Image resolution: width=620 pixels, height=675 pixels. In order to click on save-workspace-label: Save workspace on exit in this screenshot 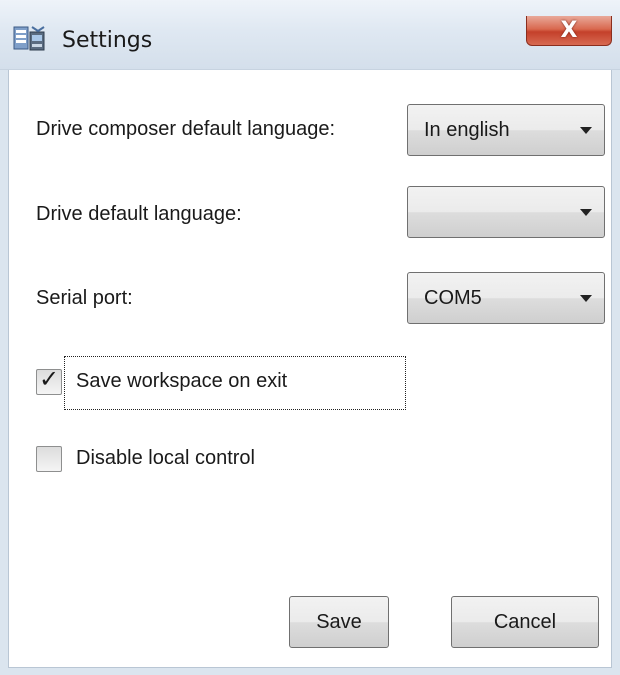, I will do `click(181, 381)`.